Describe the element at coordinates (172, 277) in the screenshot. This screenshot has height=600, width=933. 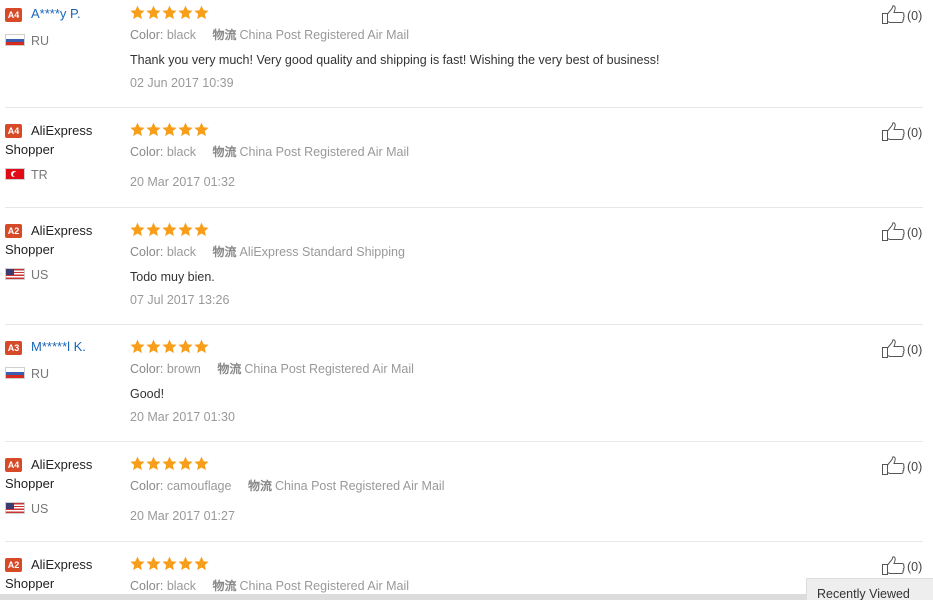
I see `review-text: Todo muy bien.` at that location.